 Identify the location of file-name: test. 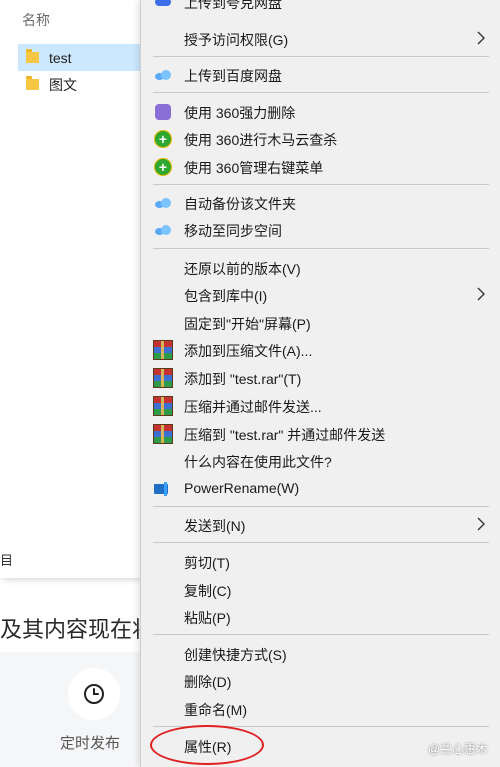
(60, 57).